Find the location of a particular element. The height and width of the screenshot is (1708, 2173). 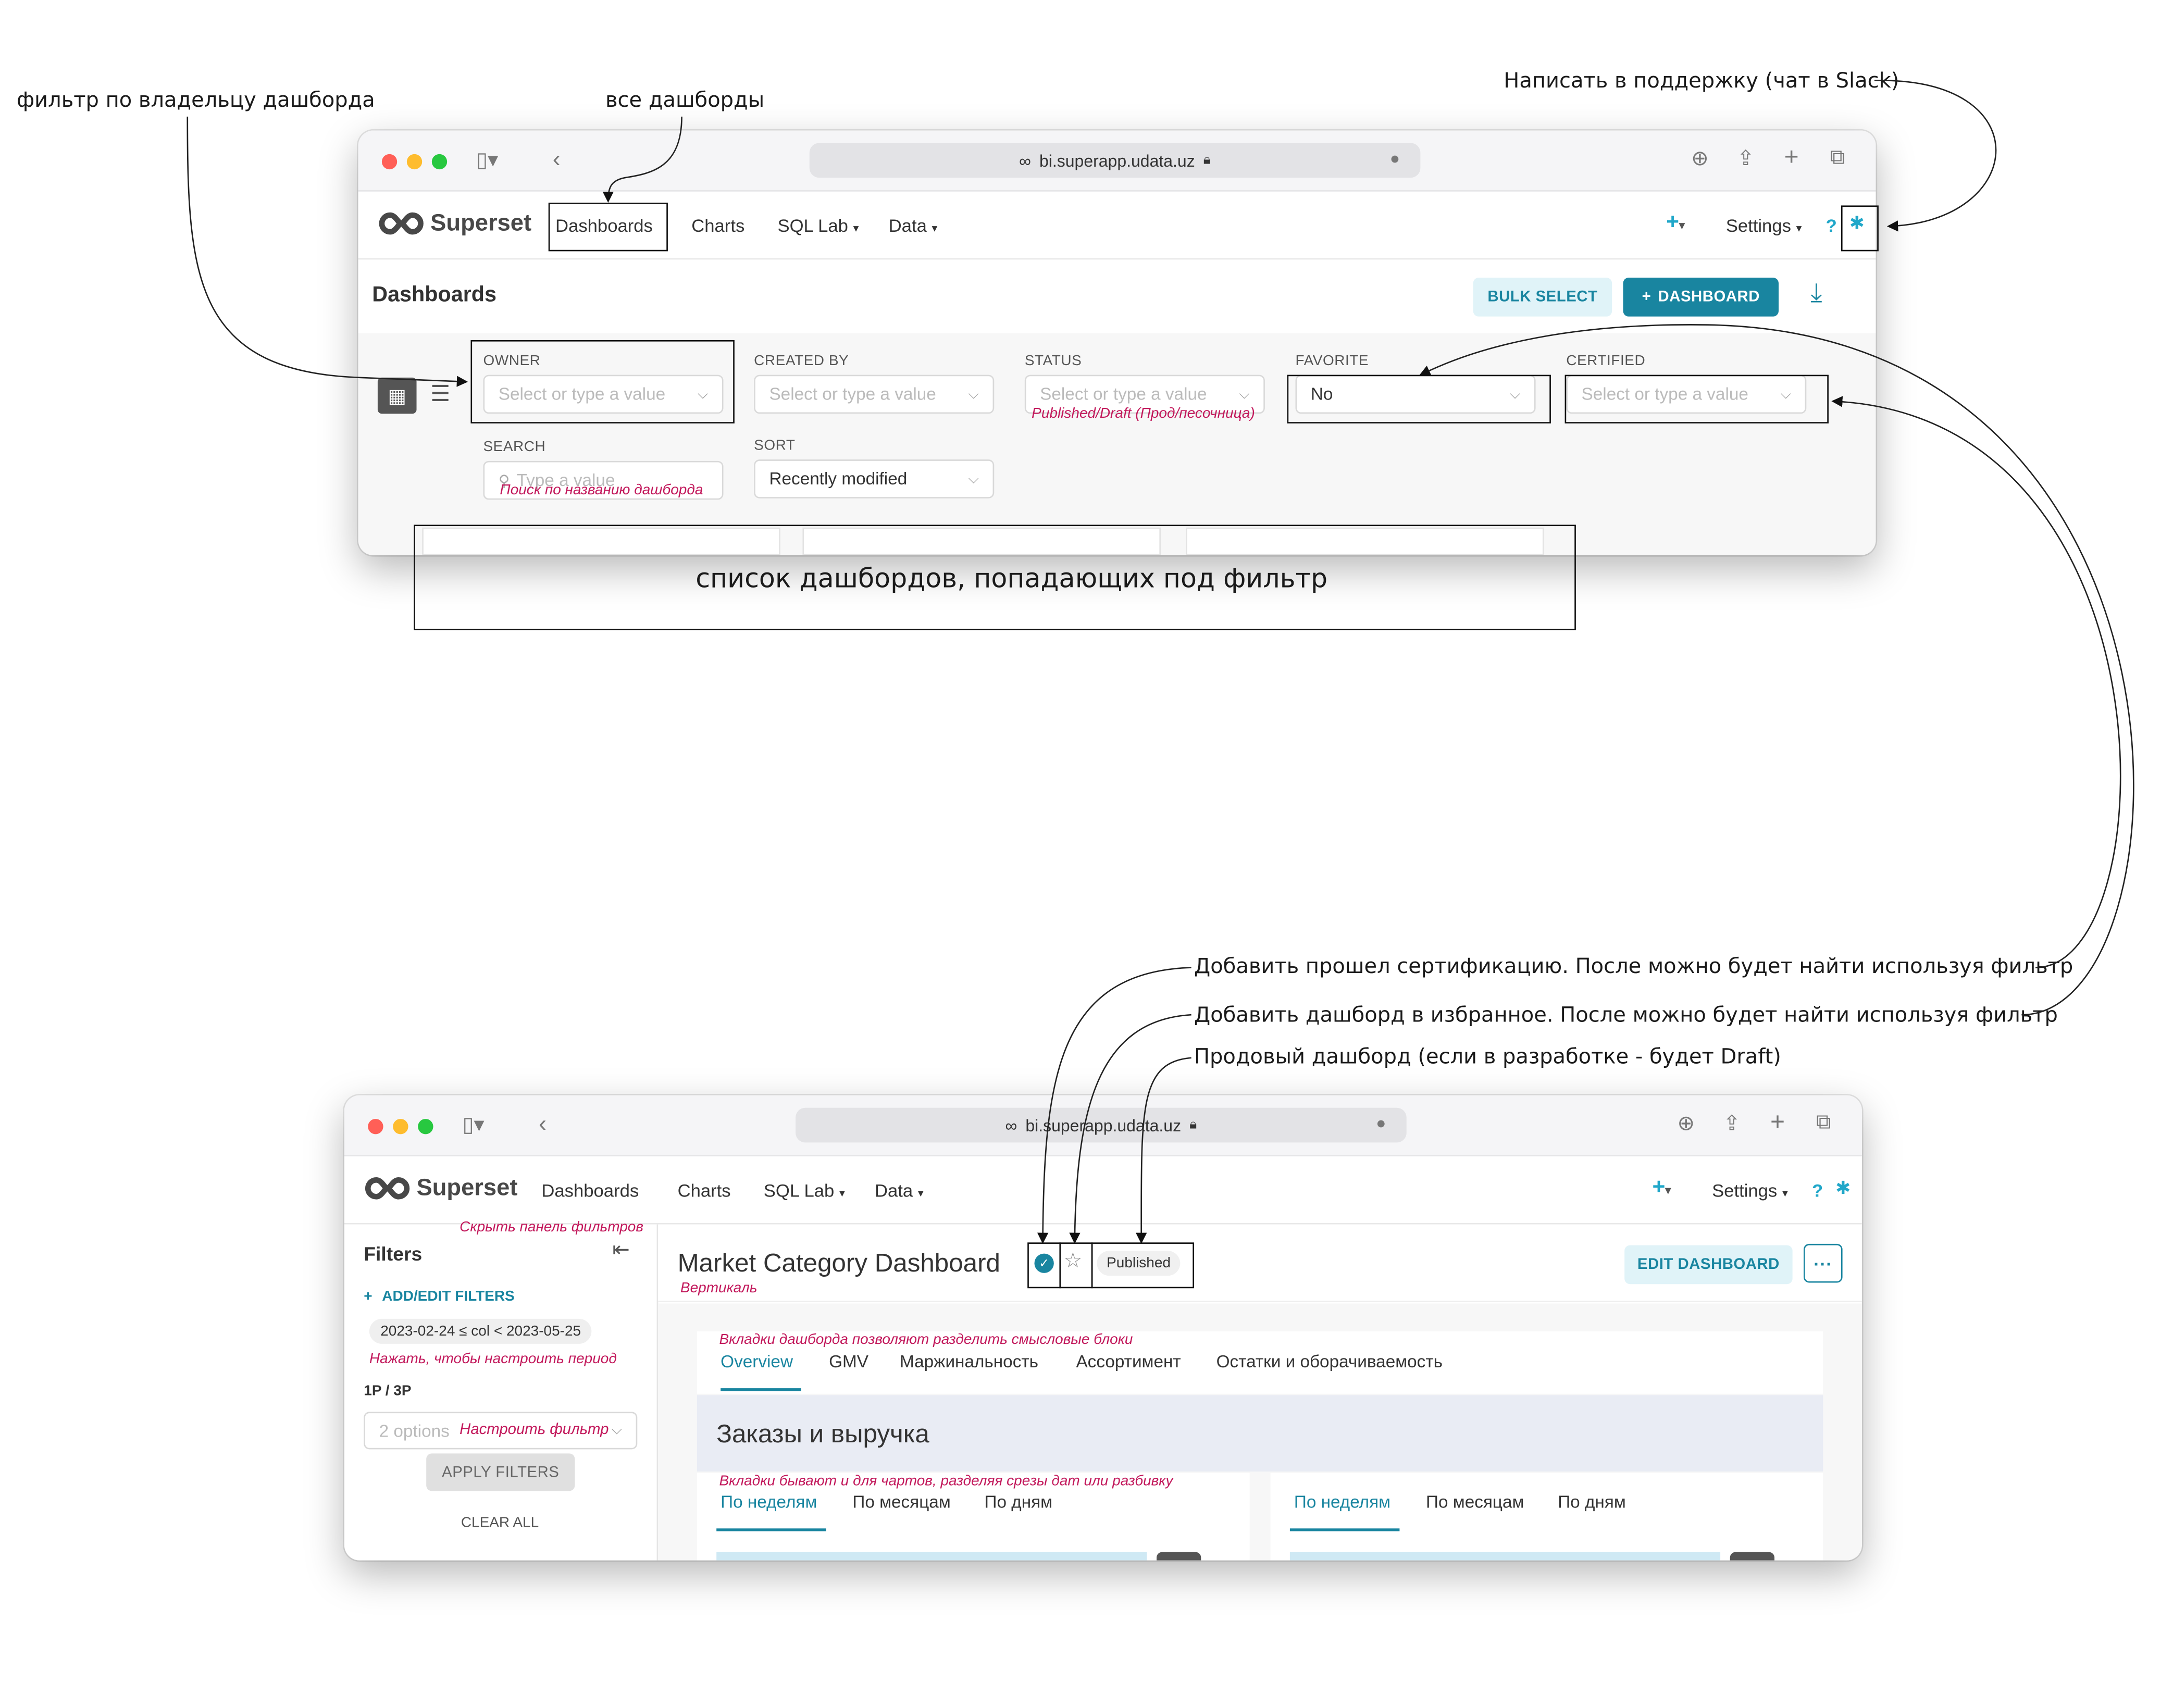

highlight-favorite-star is located at coordinates (1076, 1265).